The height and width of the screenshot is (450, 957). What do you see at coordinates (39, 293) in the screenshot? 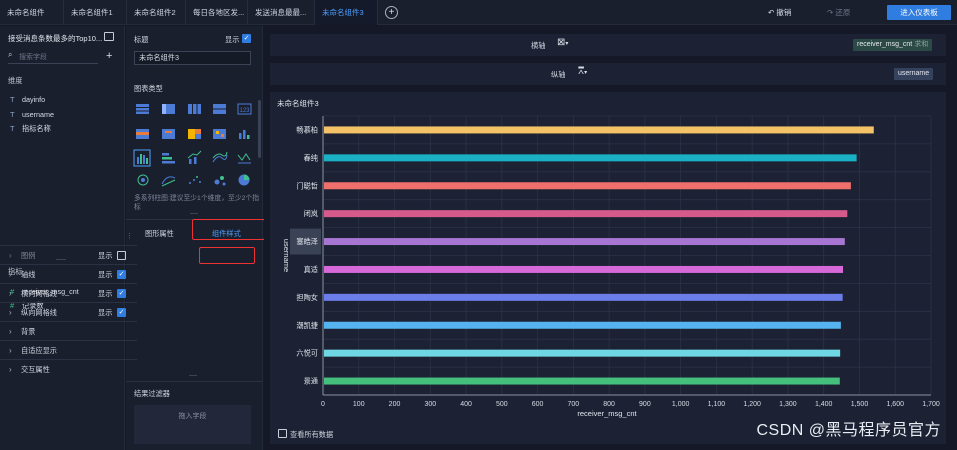
I see `property-label: 横向网格线` at bounding box center [39, 293].